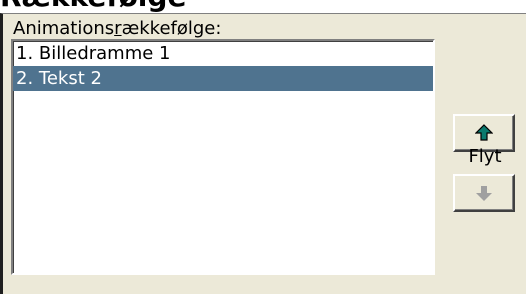 The width and height of the screenshot is (526, 294). What do you see at coordinates (223, 78) in the screenshot?
I see `list-item-tekst-2: 2. Tekst 2` at bounding box center [223, 78].